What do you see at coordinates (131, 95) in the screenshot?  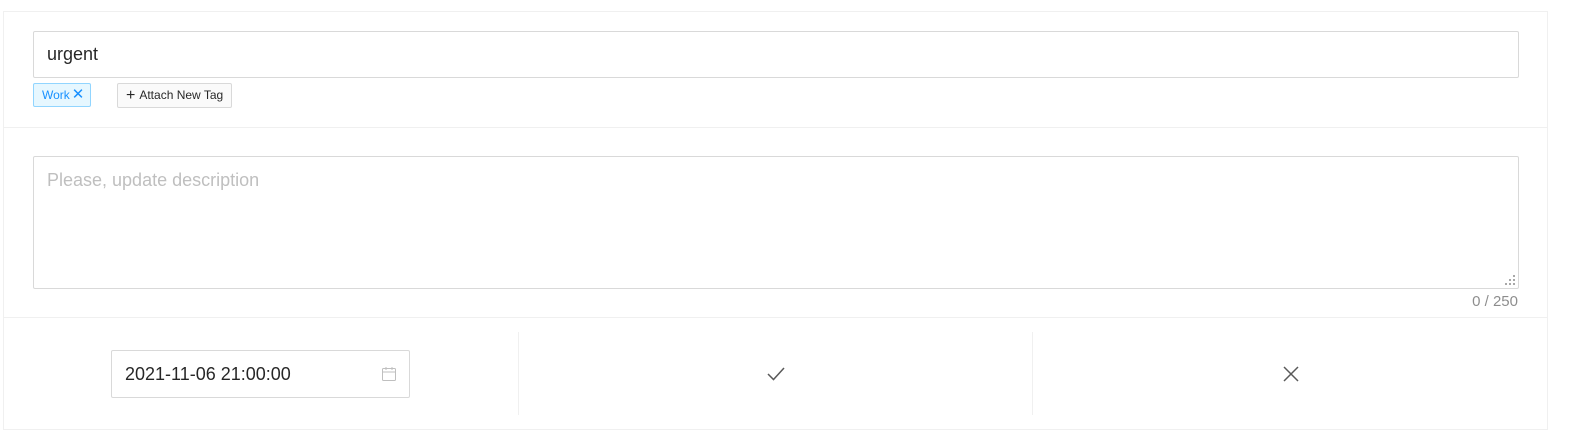 I see `plus-icon: +` at bounding box center [131, 95].